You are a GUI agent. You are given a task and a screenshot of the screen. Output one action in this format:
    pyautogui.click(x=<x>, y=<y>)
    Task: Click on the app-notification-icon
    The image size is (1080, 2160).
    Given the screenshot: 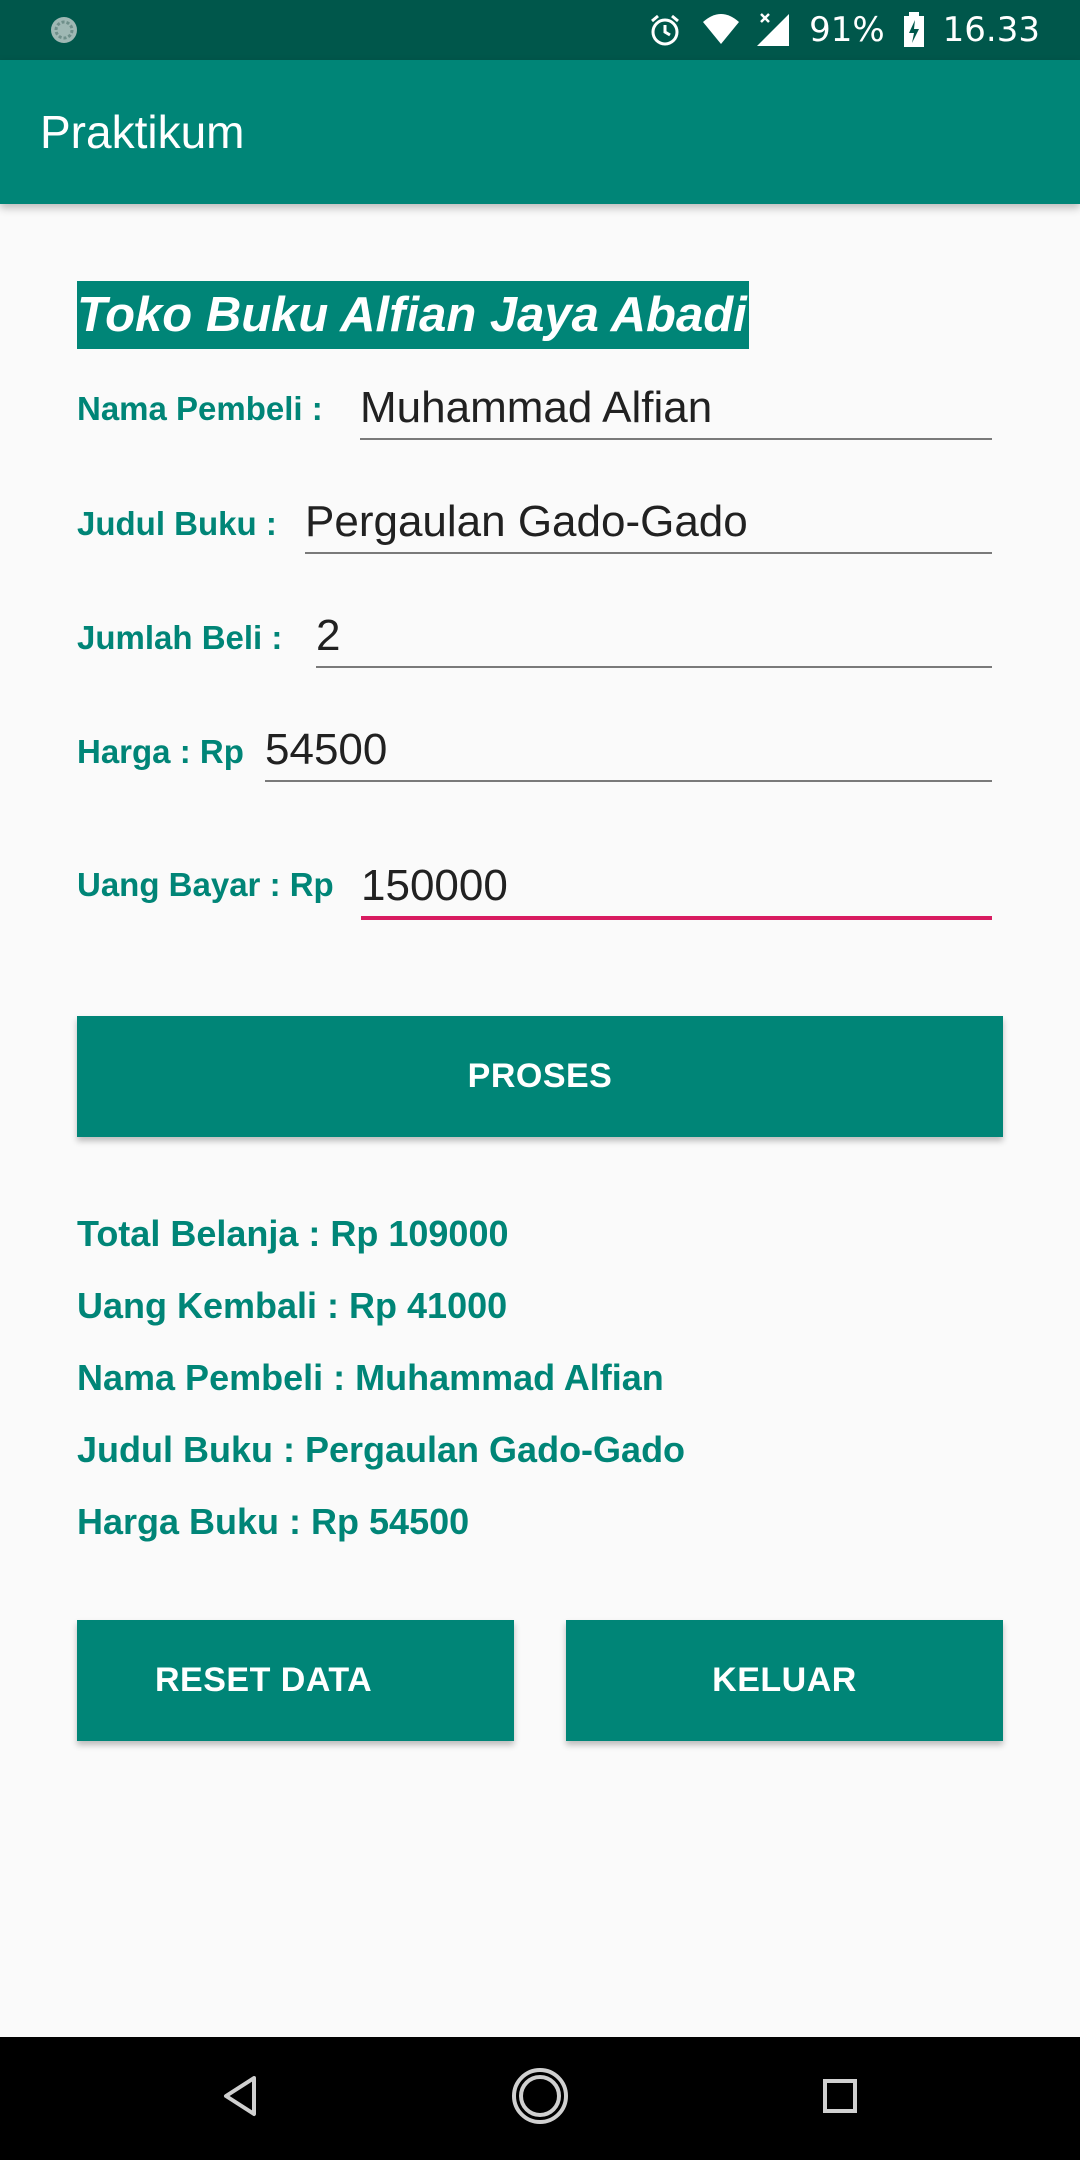 What is the action you would take?
    pyautogui.click(x=64, y=30)
    